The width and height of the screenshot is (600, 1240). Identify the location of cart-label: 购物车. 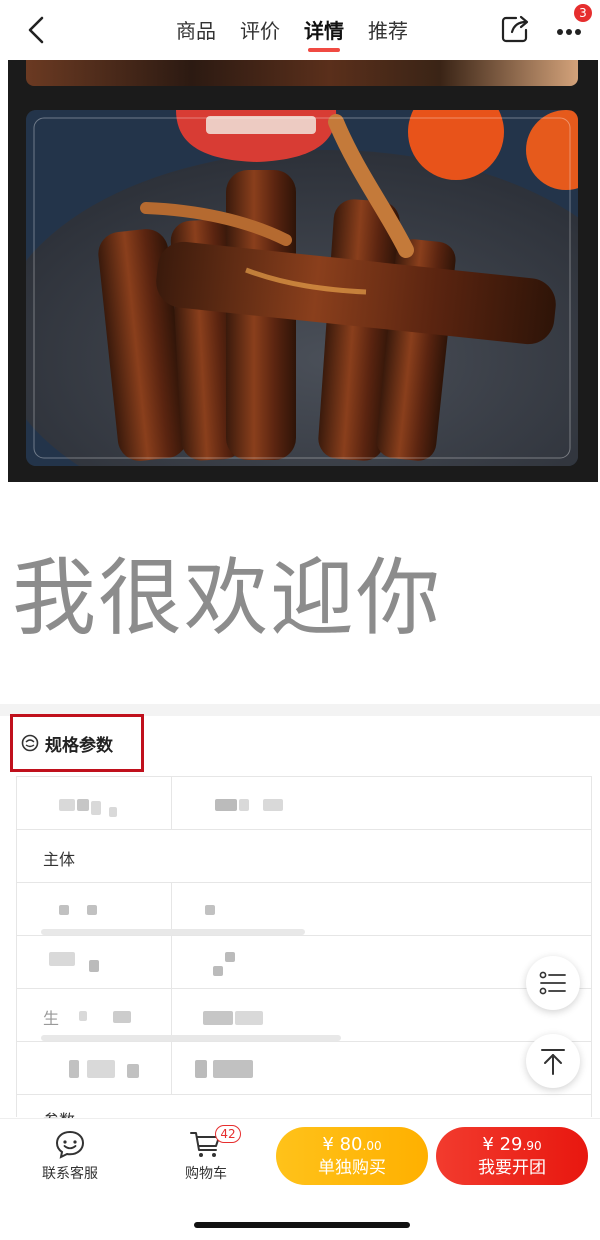
(206, 1174).